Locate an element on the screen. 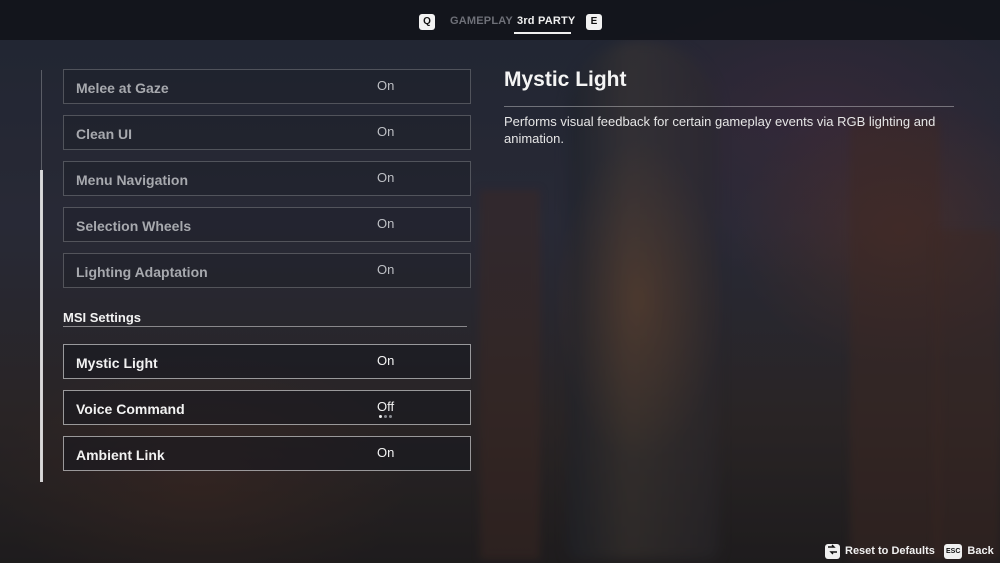 Image resolution: width=1000 pixels, height=563 pixels. setting-row-selection-wheels: Selection Wheels On is located at coordinates (267, 224).